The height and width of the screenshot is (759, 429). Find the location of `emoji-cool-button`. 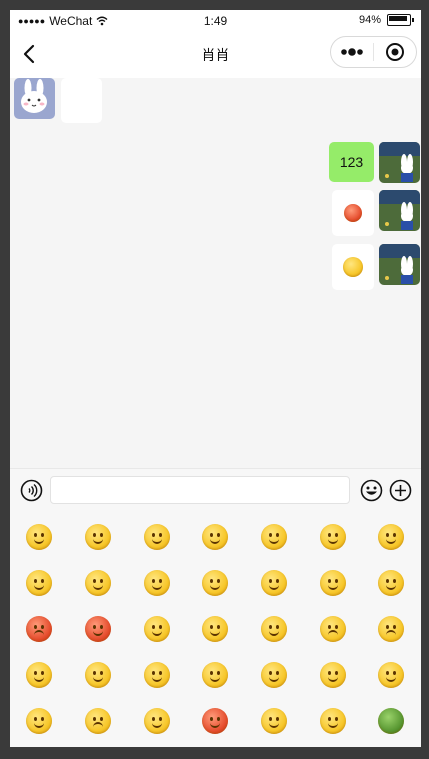

emoji-cool-button is located at coordinates (39, 583).